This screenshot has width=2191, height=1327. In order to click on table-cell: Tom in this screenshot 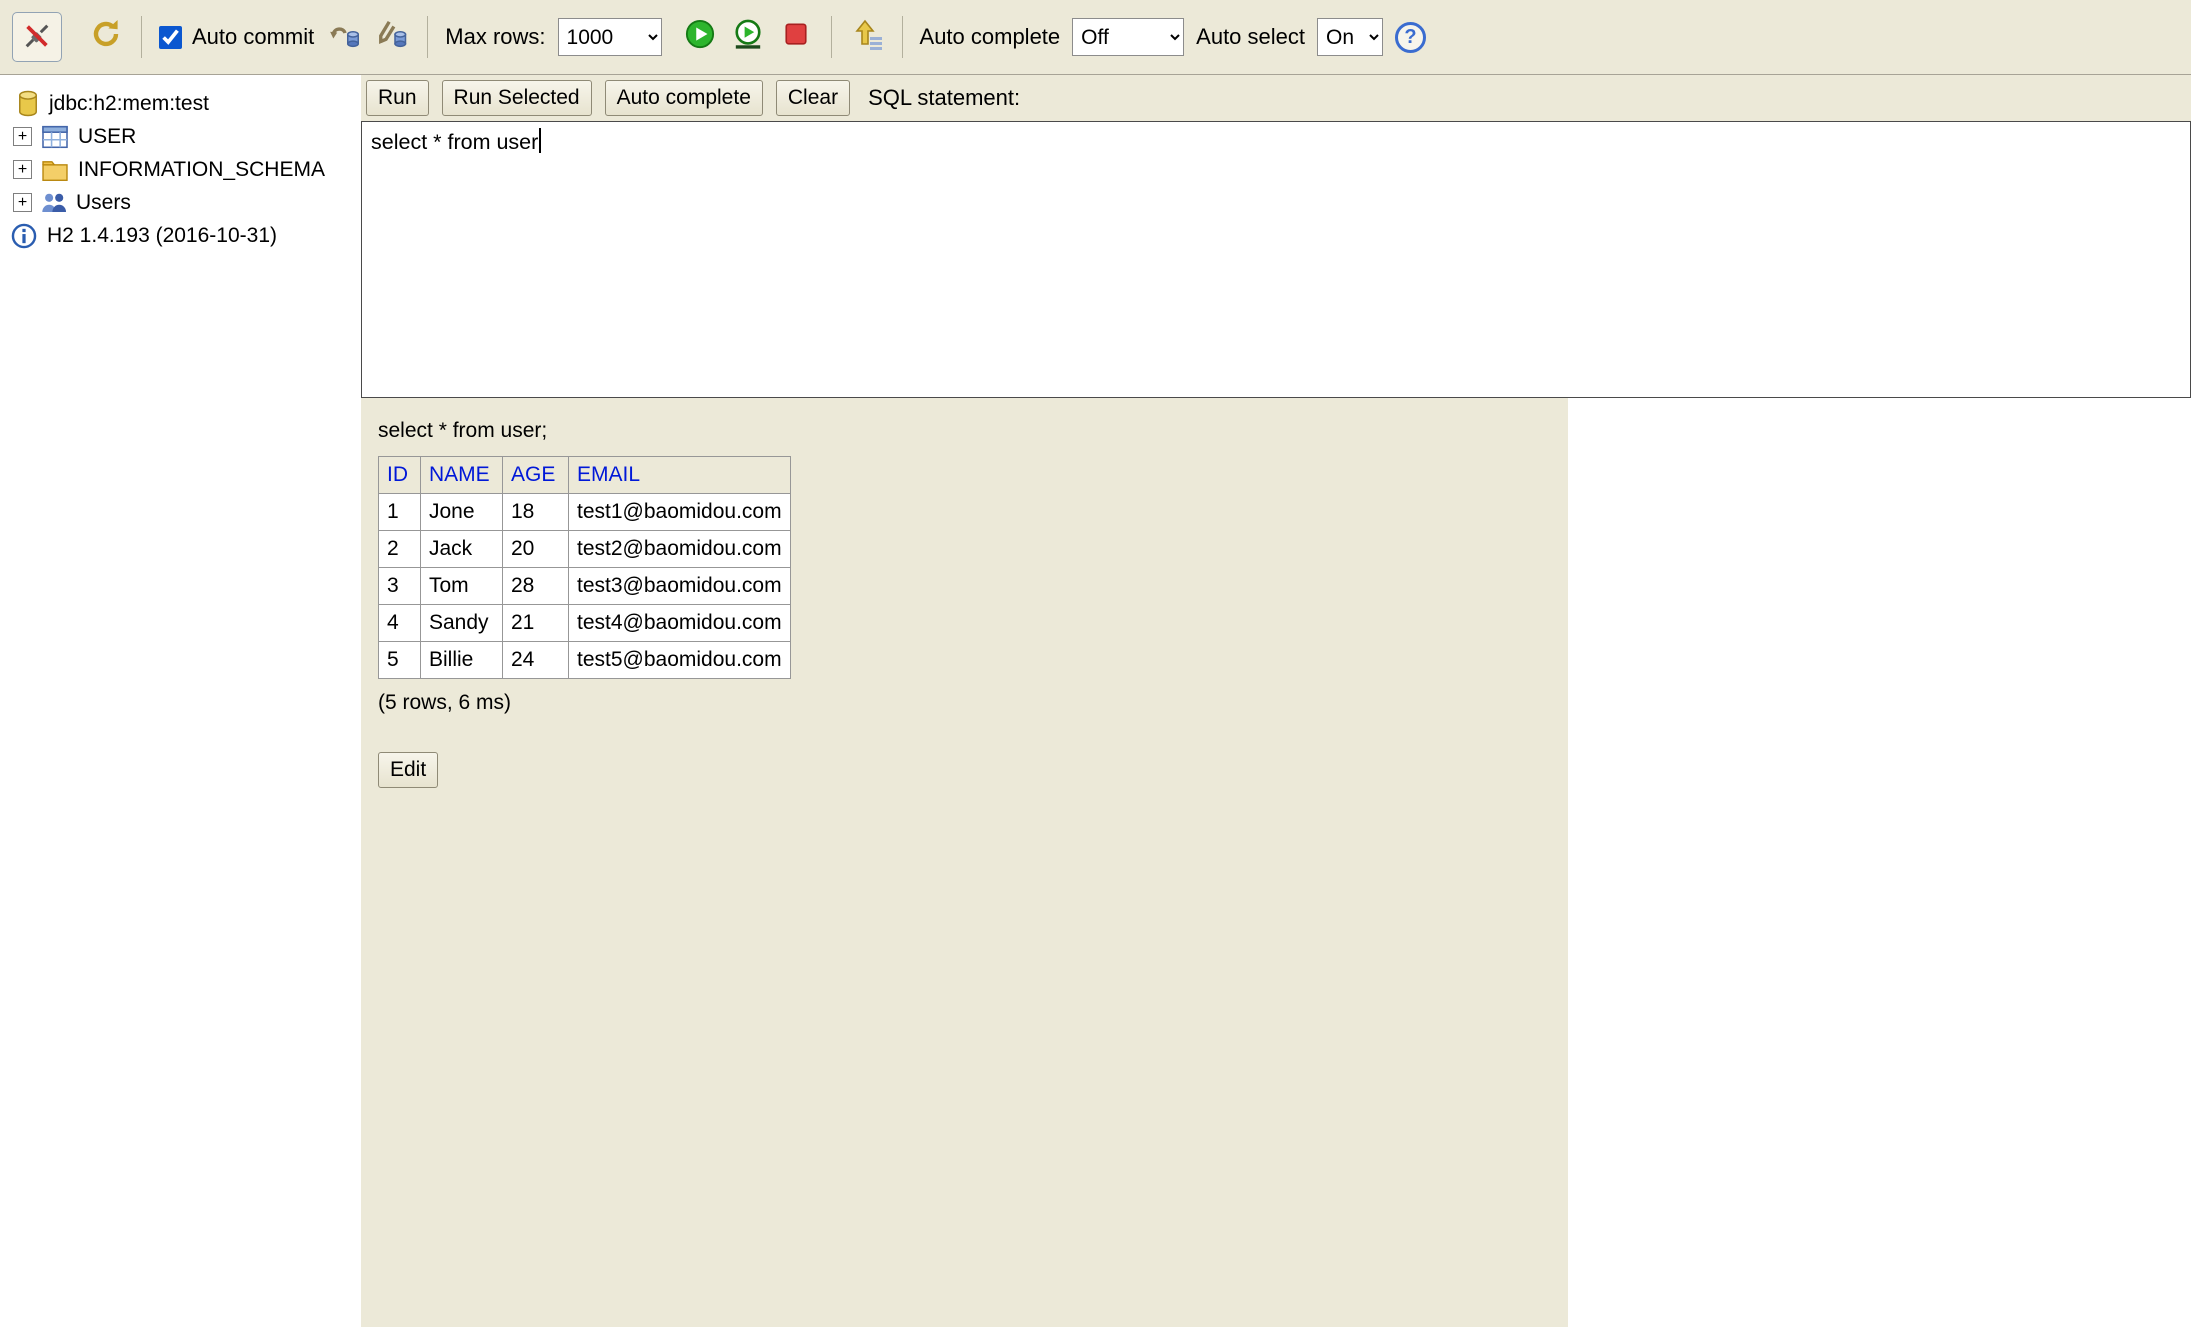, I will do `click(461, 586)`.